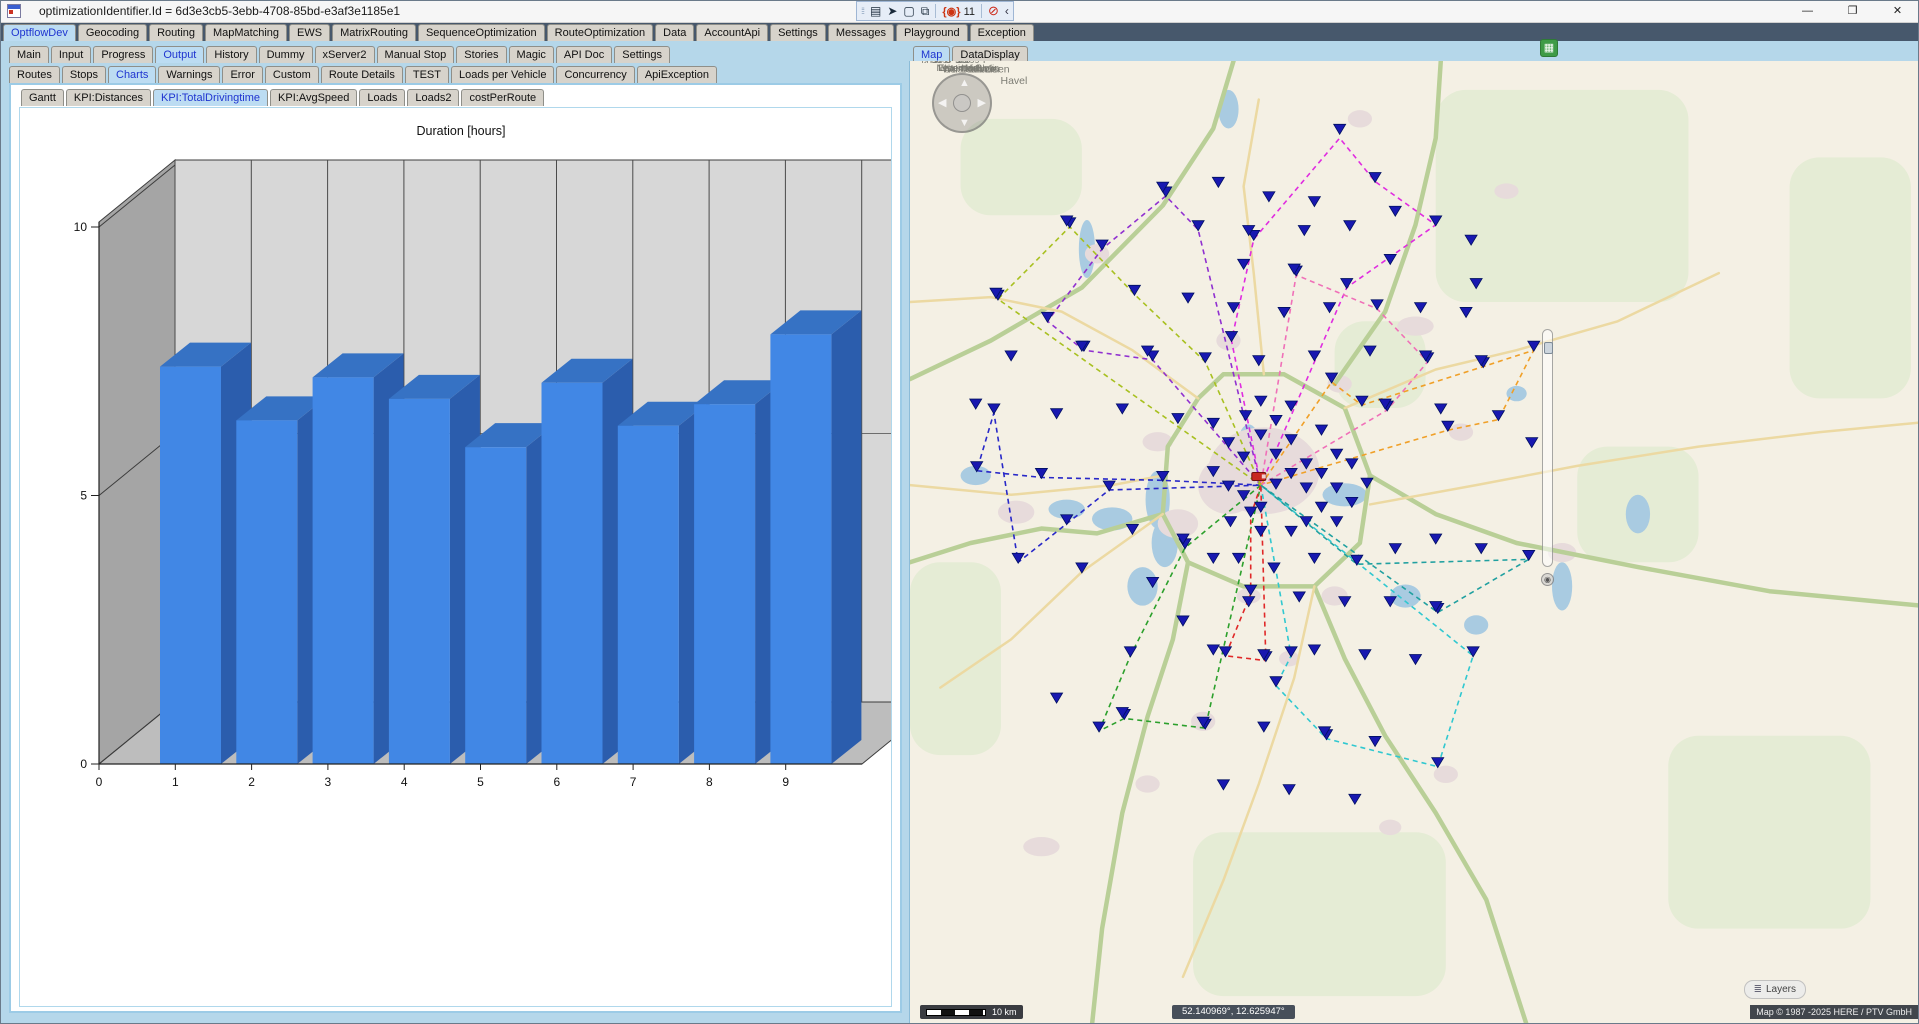  Describe the element at coordinates (709, 782) in the screenshot. I see `chart-x-tick-label: 8` at that location.